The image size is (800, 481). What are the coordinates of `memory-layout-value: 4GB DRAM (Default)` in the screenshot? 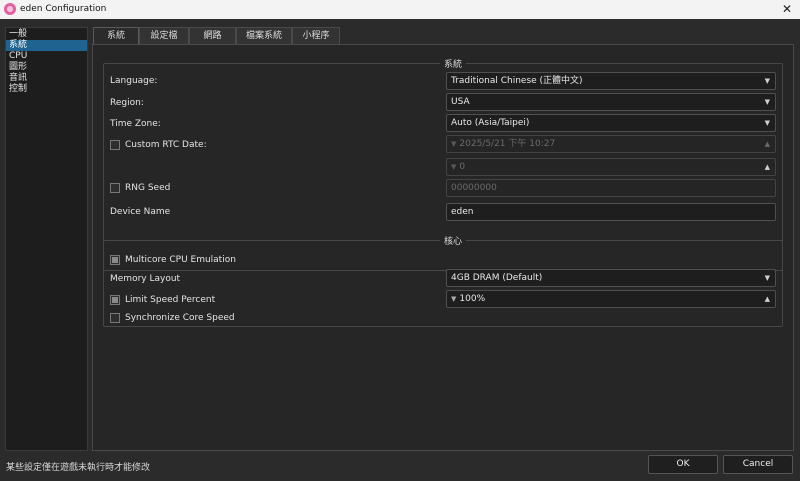 It's located at (497, 278).